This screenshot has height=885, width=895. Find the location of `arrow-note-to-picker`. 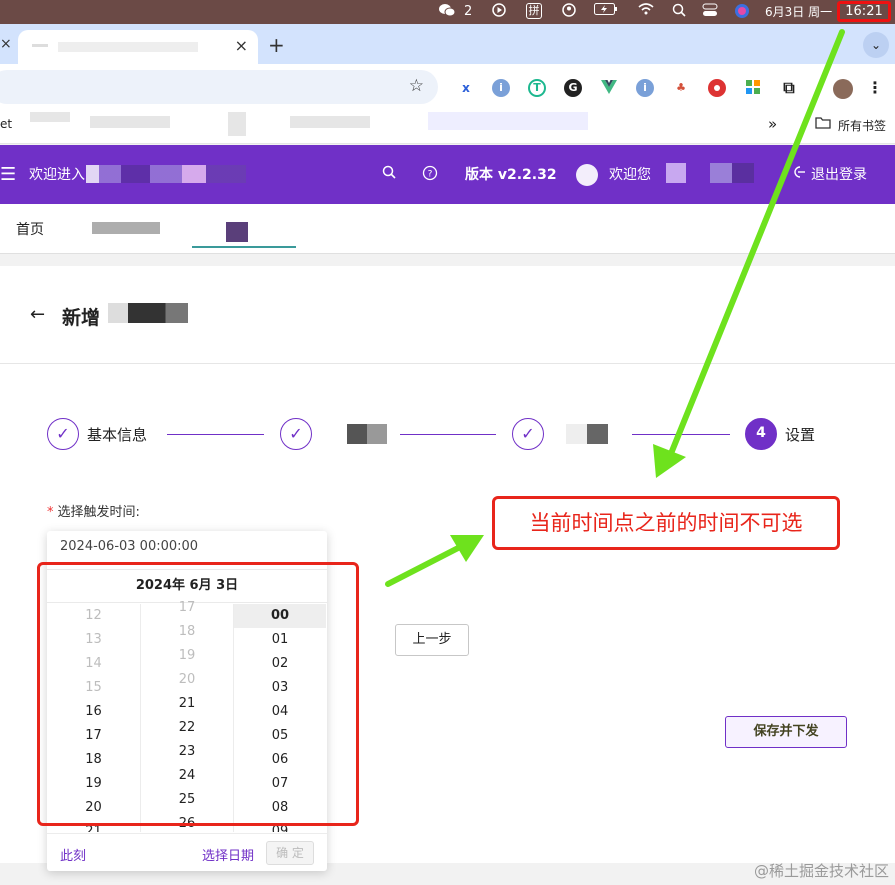

arrow-note-to-picker is located at coordinates (434, 561).